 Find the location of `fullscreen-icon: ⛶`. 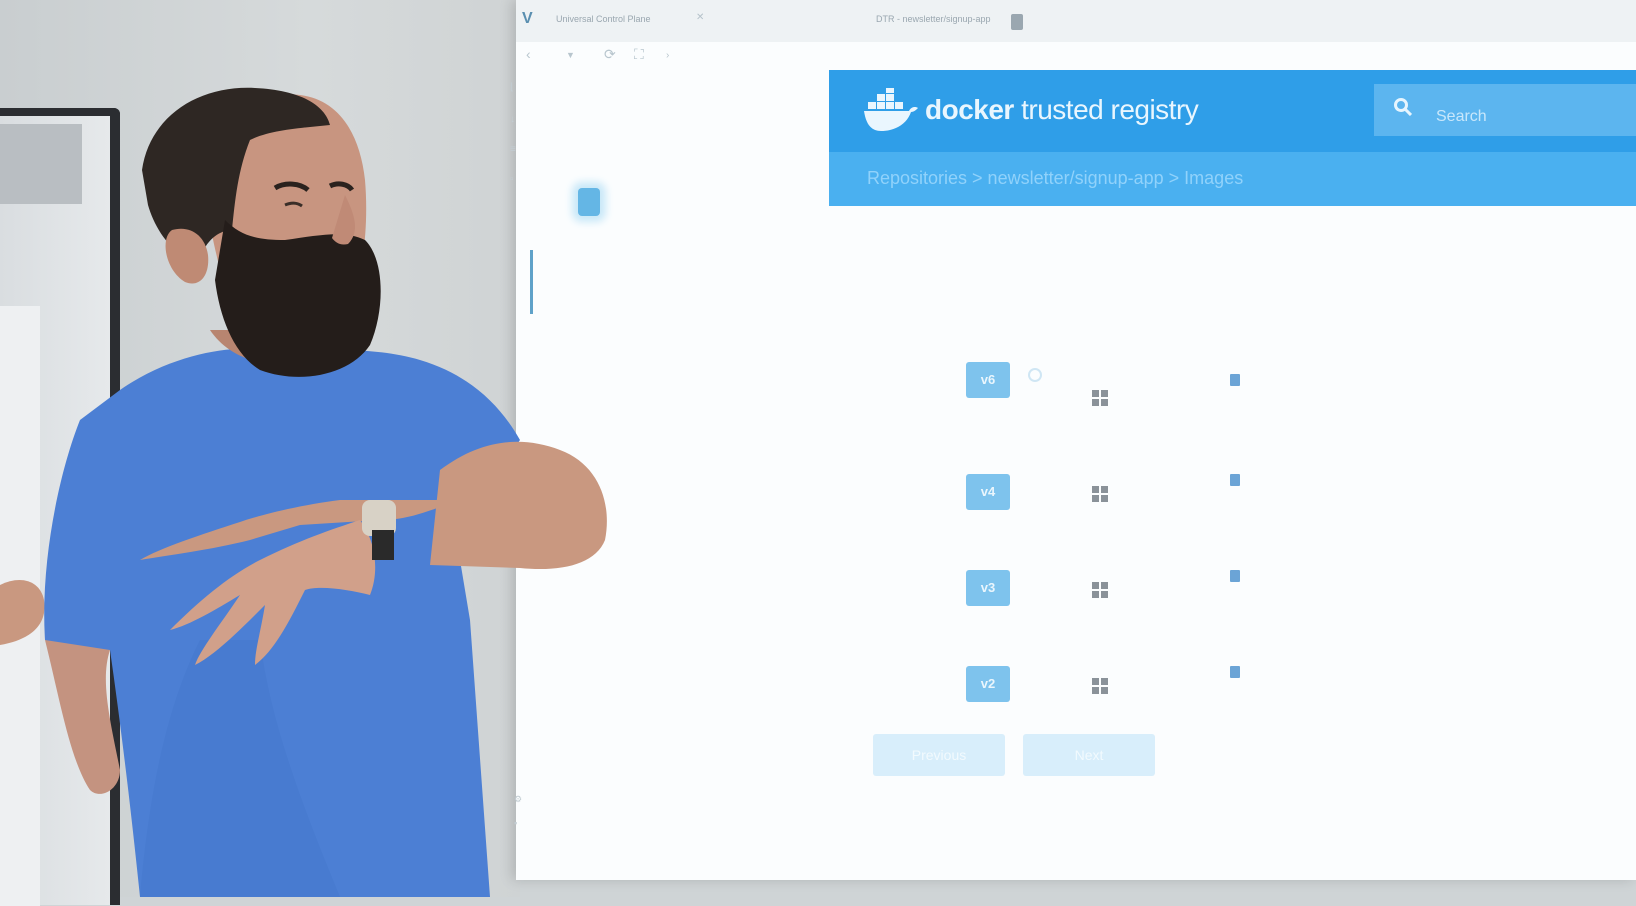

fullscreen-icon: ⛶ is located at coordinates (639, 54).